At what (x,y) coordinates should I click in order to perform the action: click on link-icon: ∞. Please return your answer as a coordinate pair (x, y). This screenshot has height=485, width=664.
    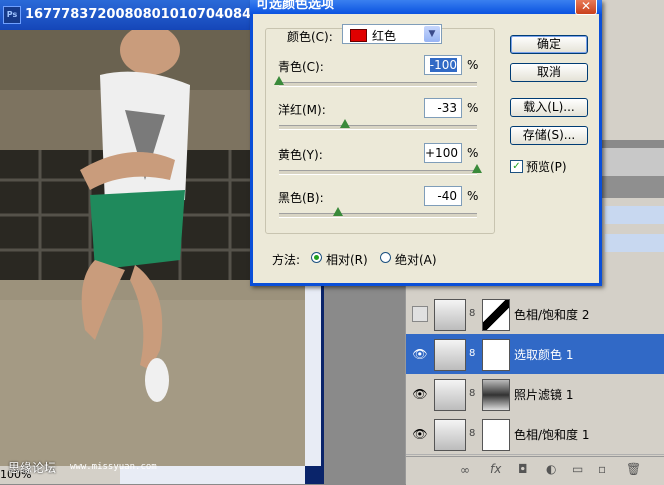
    Looking at the image, I should click on (465, 470).